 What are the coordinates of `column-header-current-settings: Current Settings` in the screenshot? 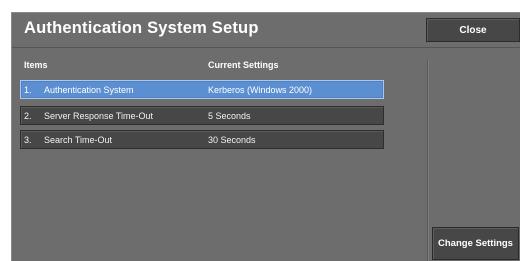 It's located at (243, 65).